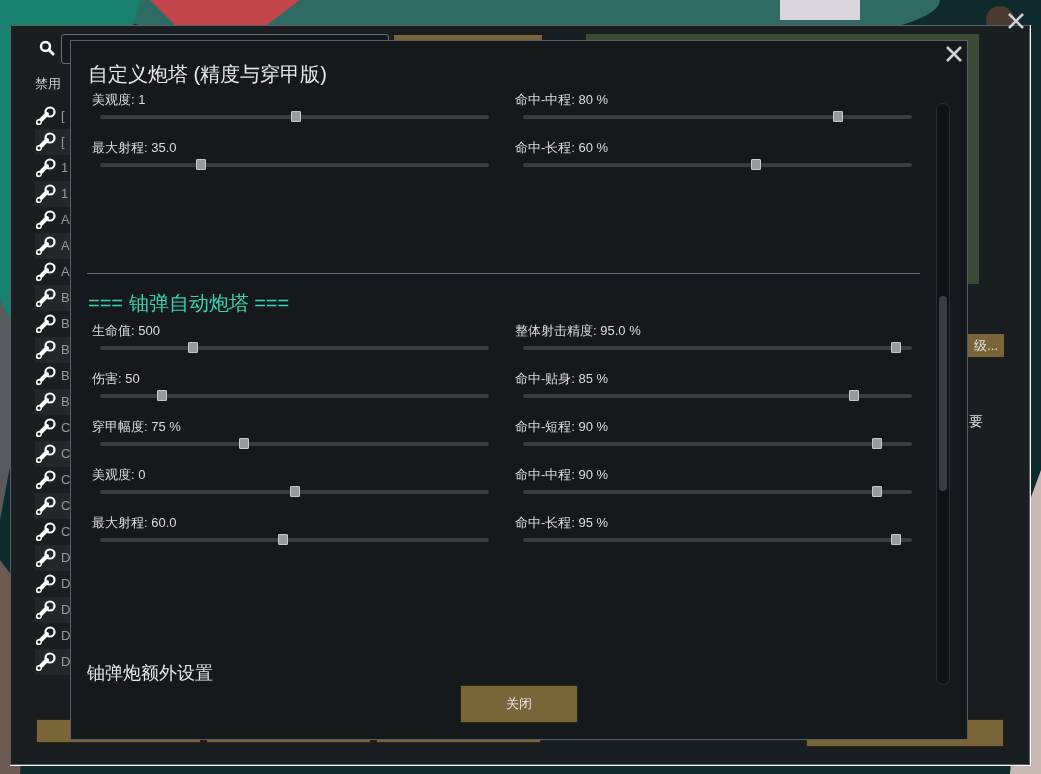 The height and width of the screenshot is (774, 1041). I want to click on slider-label: 最大射程: 35.0, so click(134, 148).